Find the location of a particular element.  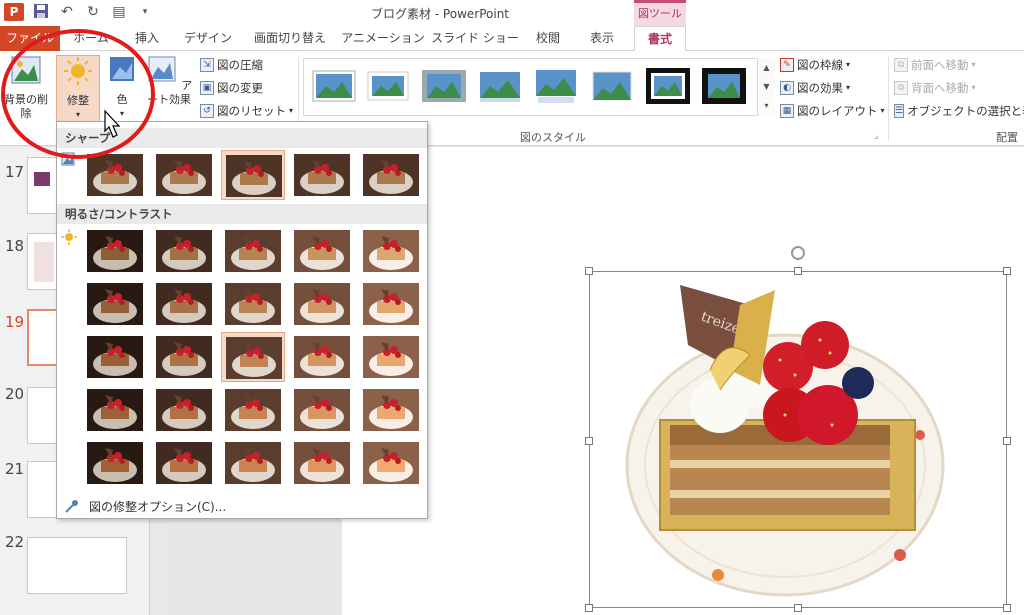

picture-border-label: 図の枠線 is located at coordinates (820, 65).